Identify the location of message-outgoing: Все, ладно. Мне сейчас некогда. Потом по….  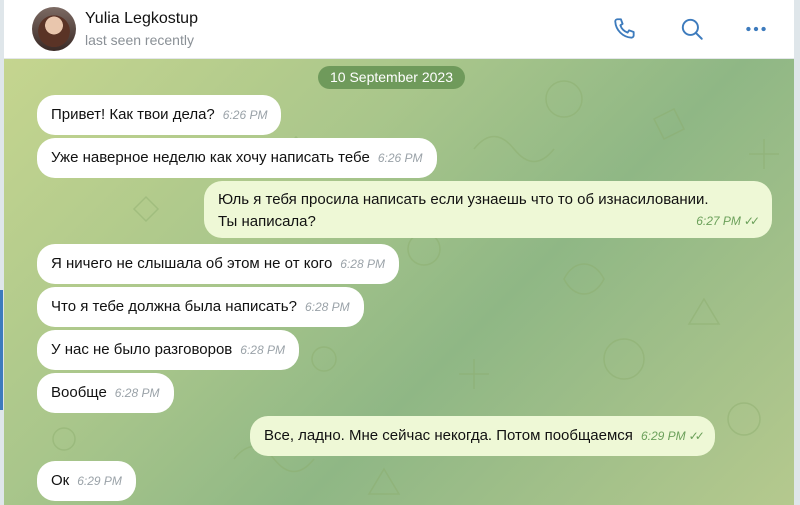
(482, 436).